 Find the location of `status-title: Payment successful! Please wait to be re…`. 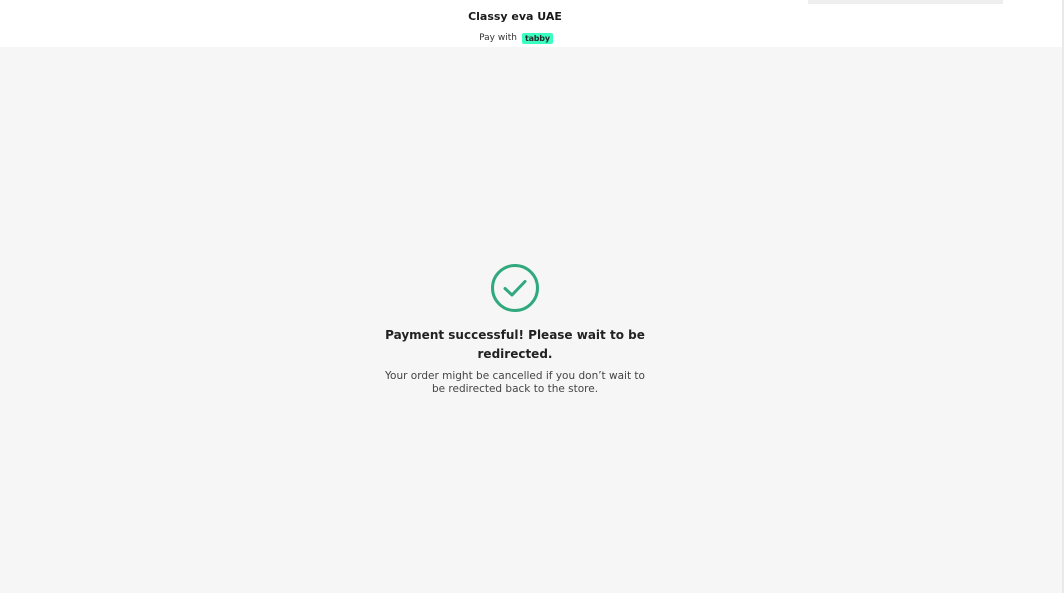

status-title: Payment successful! Please wait to be re… is located at coordinates (515, 344).